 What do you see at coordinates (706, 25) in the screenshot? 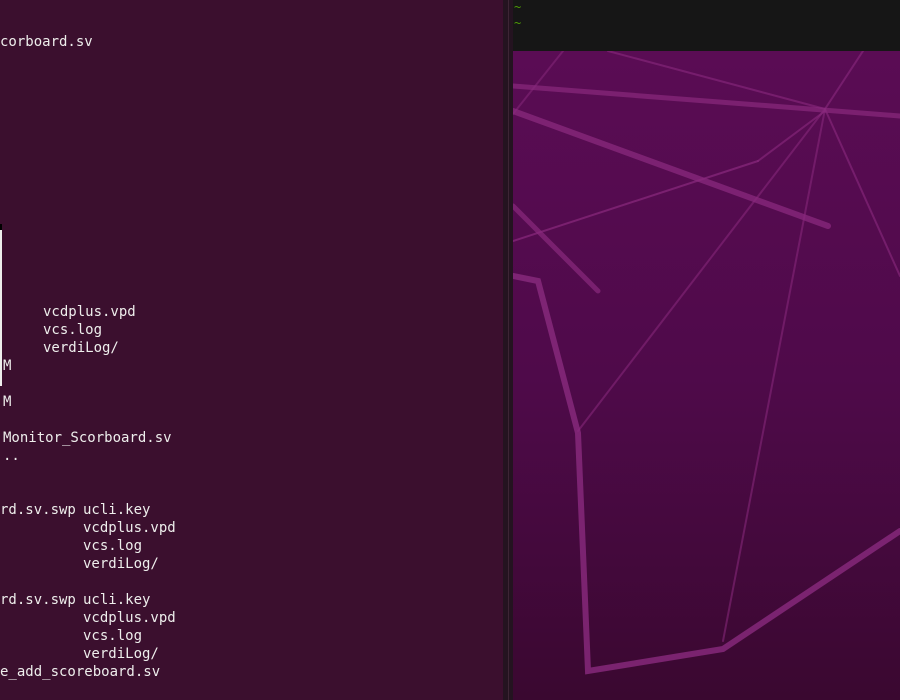
I see `vim-window: ~ ~` at bounding box center [706, 25].